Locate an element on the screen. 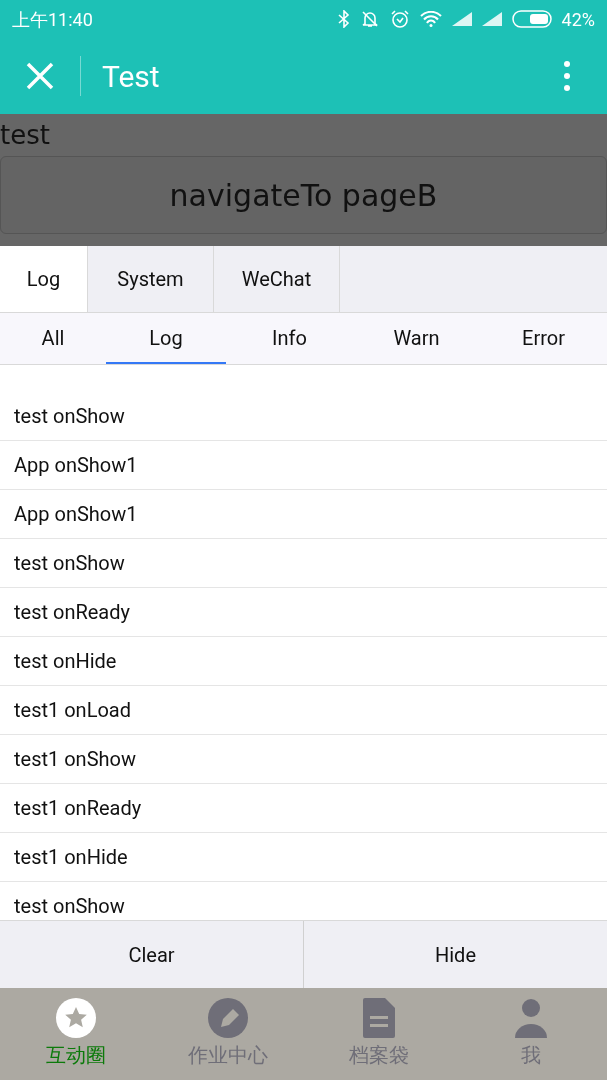 The width and height of the screenshot is (607, 1080). battery-icon is located at coordinates (531, 19).